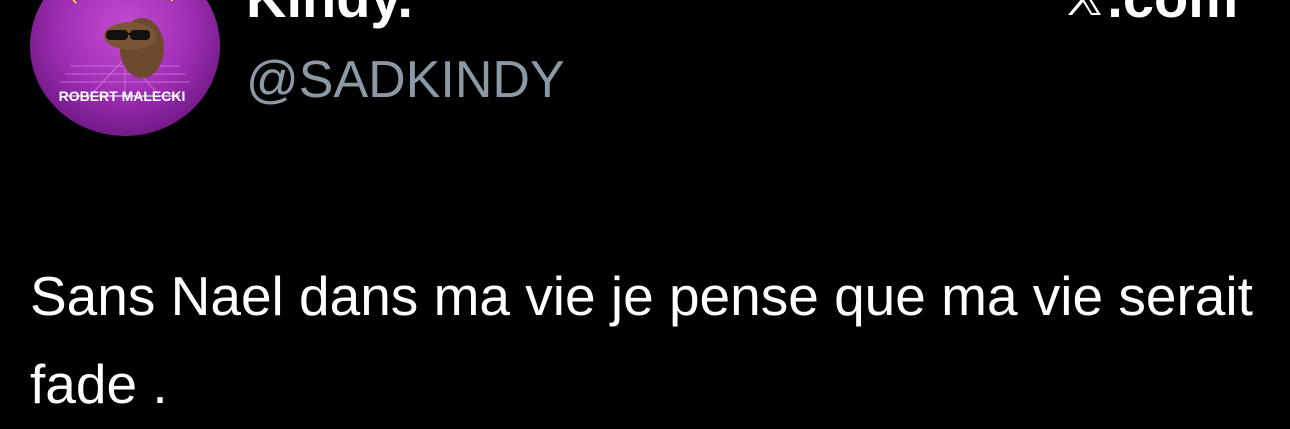 Image resolution: width=1290 pixels, height=429 pixels. Describe the element at coordinates (1085, 7) in the screenshot. I see `x-logo-icon` at that location.